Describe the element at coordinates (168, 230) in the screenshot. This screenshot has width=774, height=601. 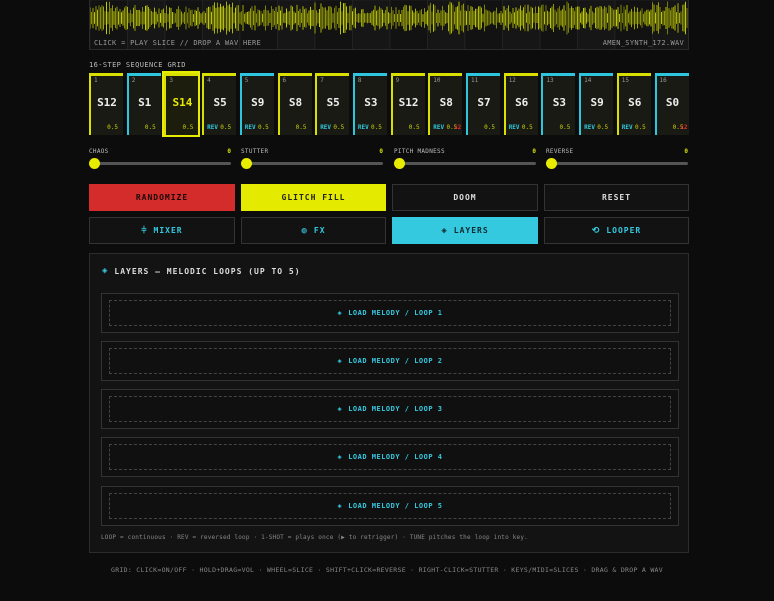
I see `tab-label: MIXER` at that location.